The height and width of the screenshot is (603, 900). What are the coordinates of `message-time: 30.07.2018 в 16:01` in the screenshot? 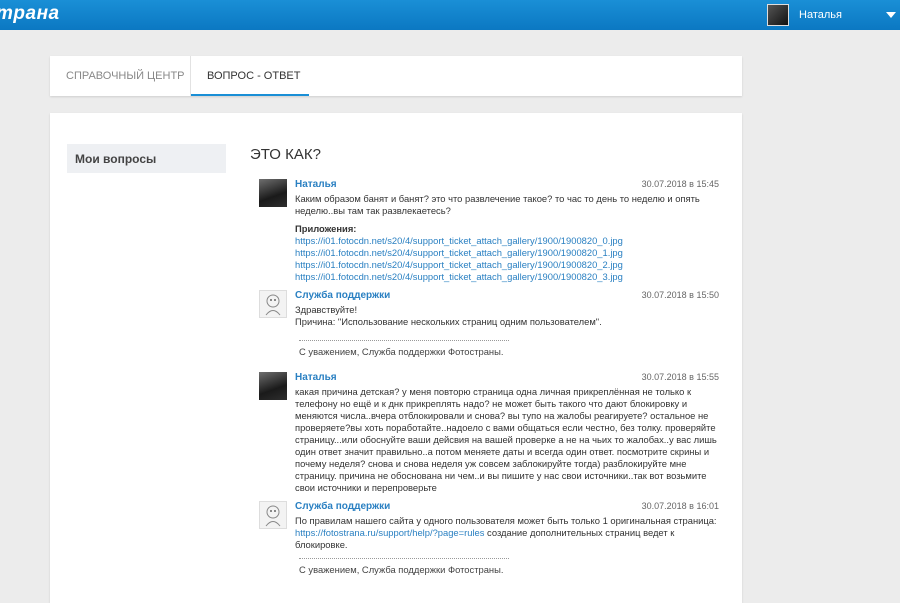 It's located at (680, 506).